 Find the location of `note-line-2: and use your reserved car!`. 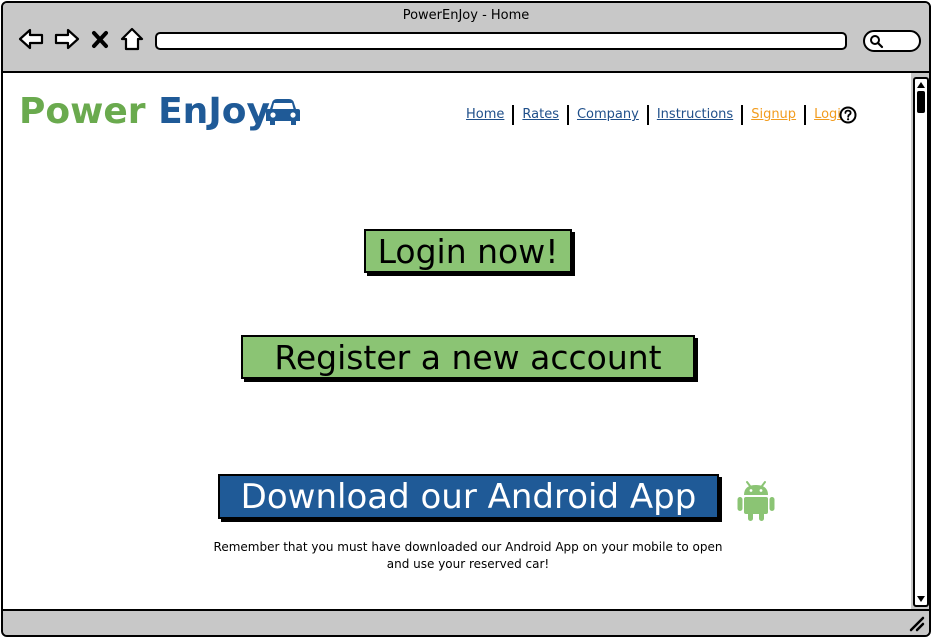

note-line-2: and use your reserved car! is located at coordinates (468, 564).